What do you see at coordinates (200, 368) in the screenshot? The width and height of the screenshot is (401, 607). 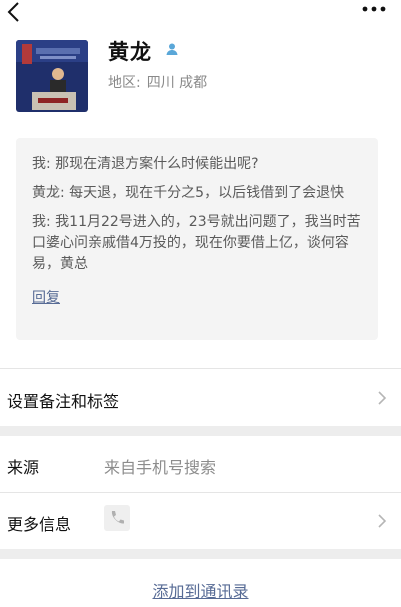 I see `divider` at bounding box center [200, 368].